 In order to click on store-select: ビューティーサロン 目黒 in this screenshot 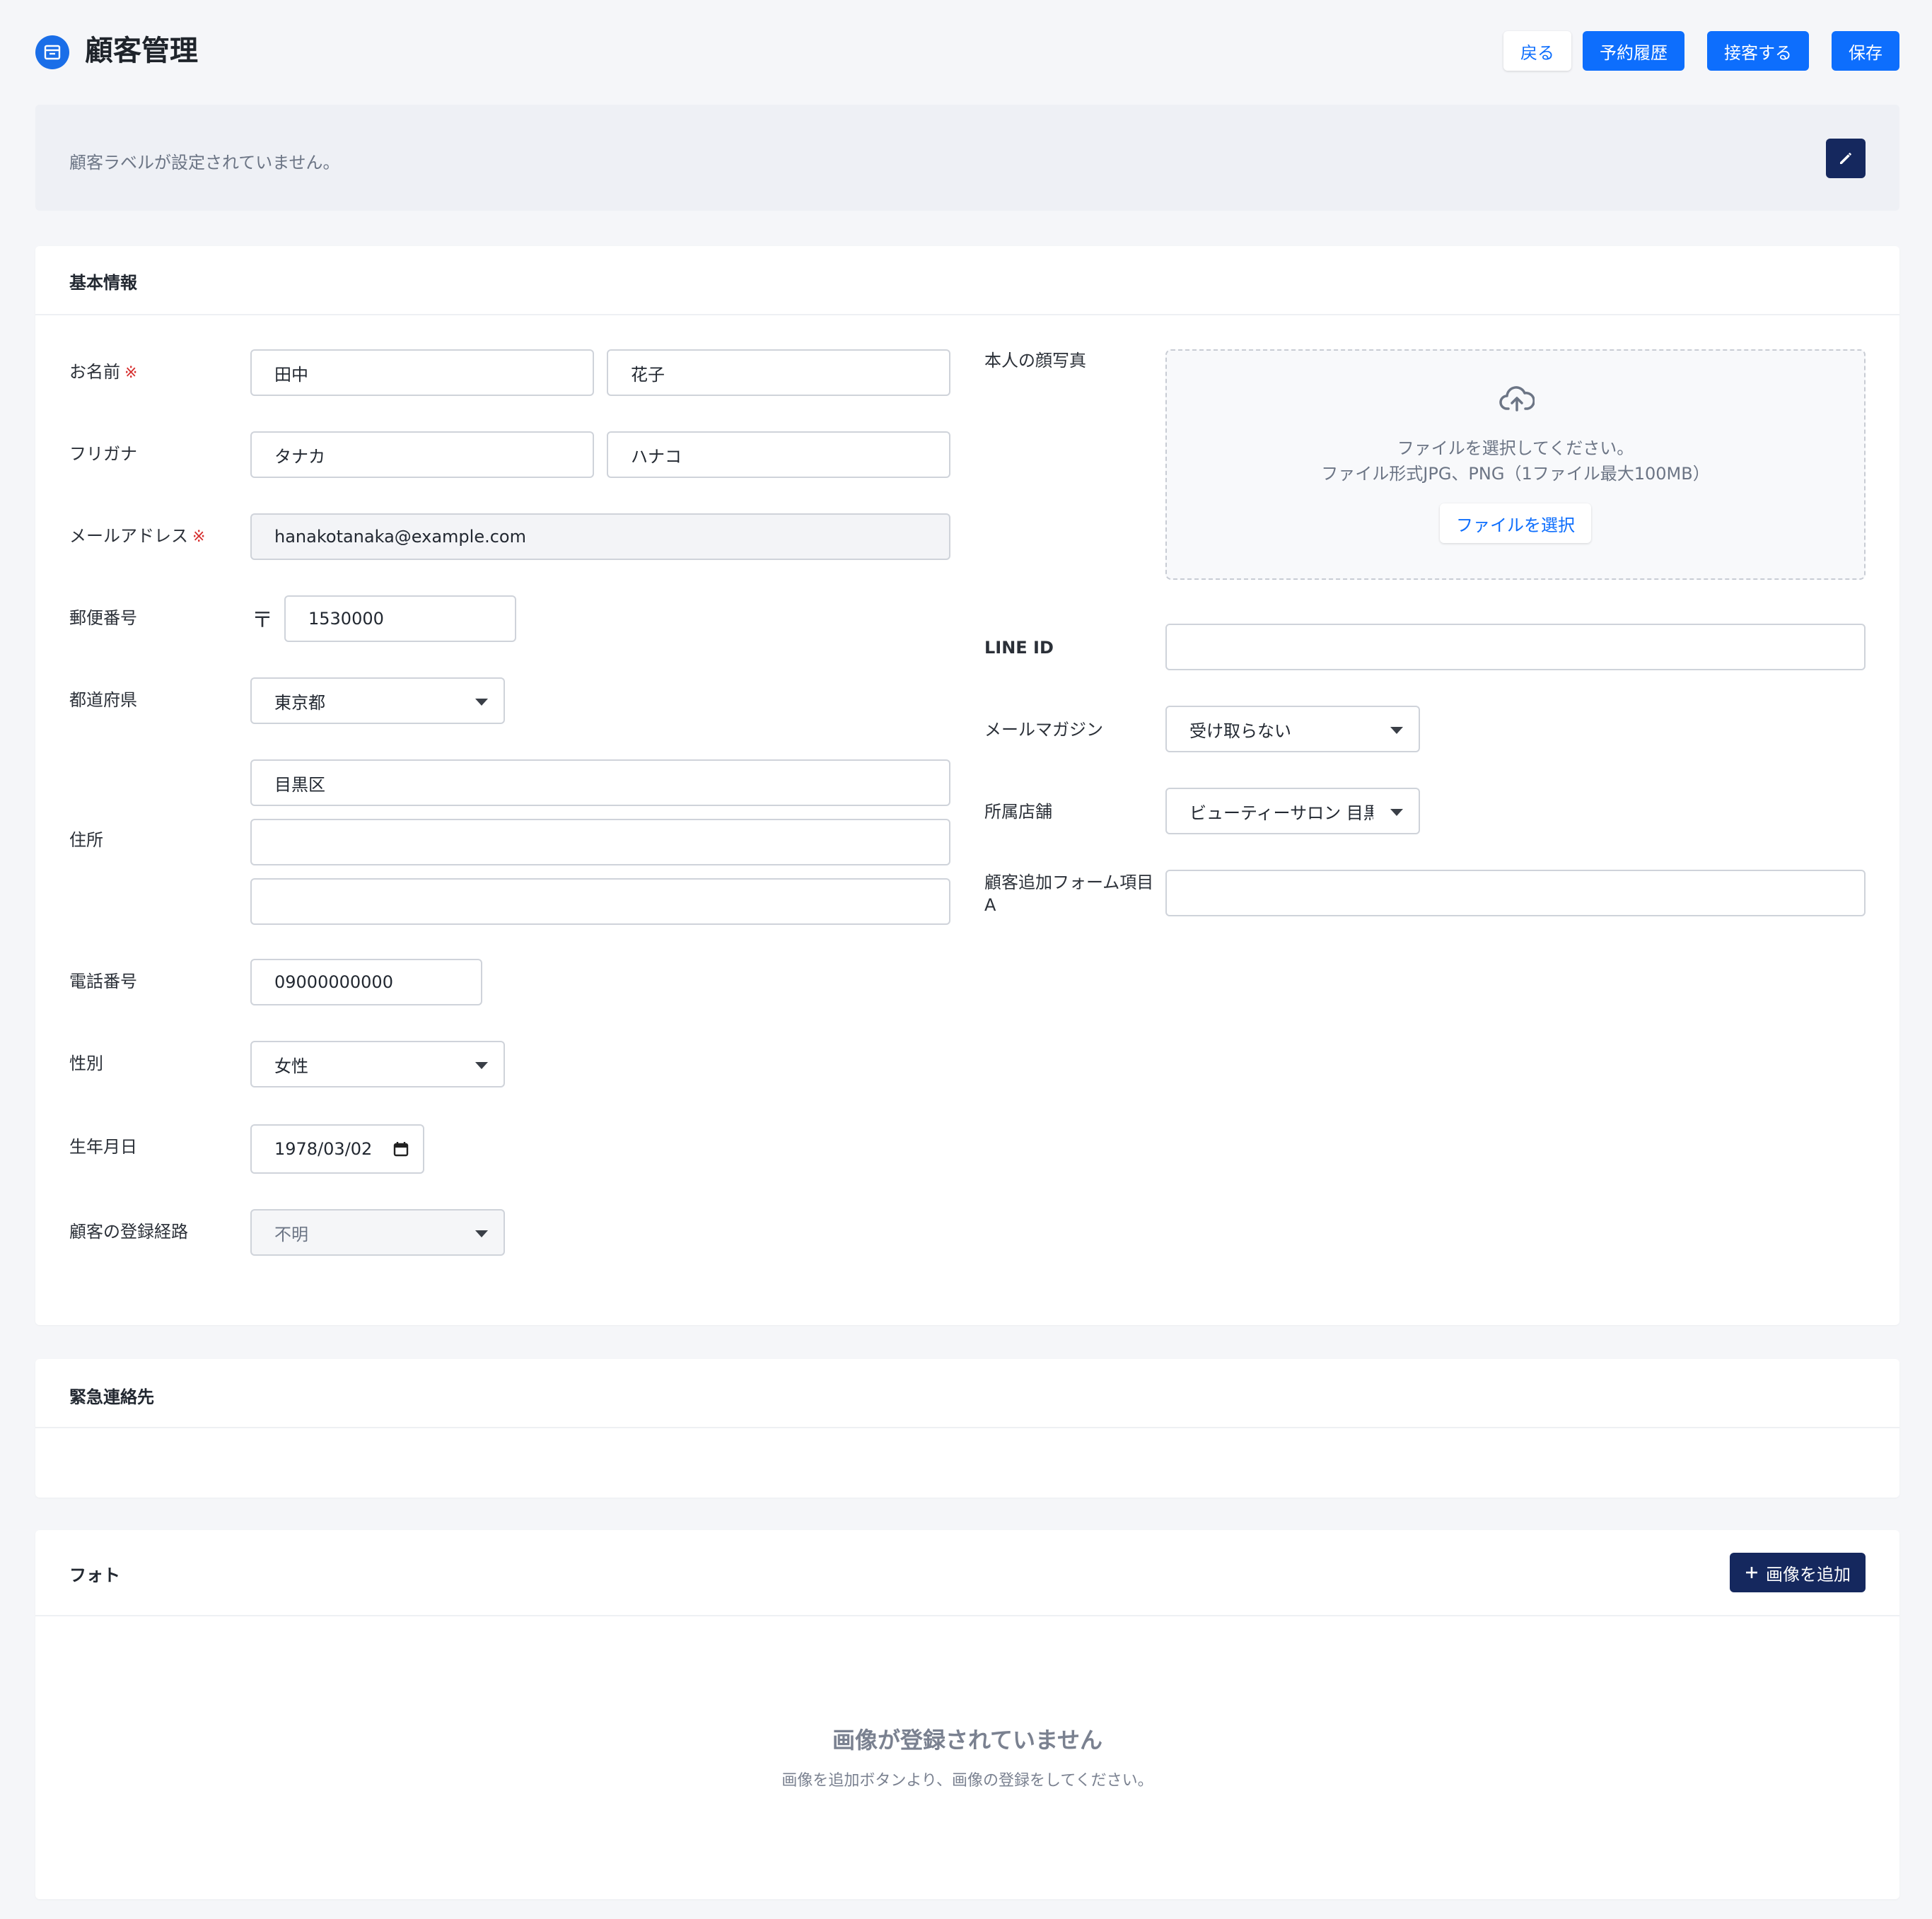, I will do `click(1292, 811)`.